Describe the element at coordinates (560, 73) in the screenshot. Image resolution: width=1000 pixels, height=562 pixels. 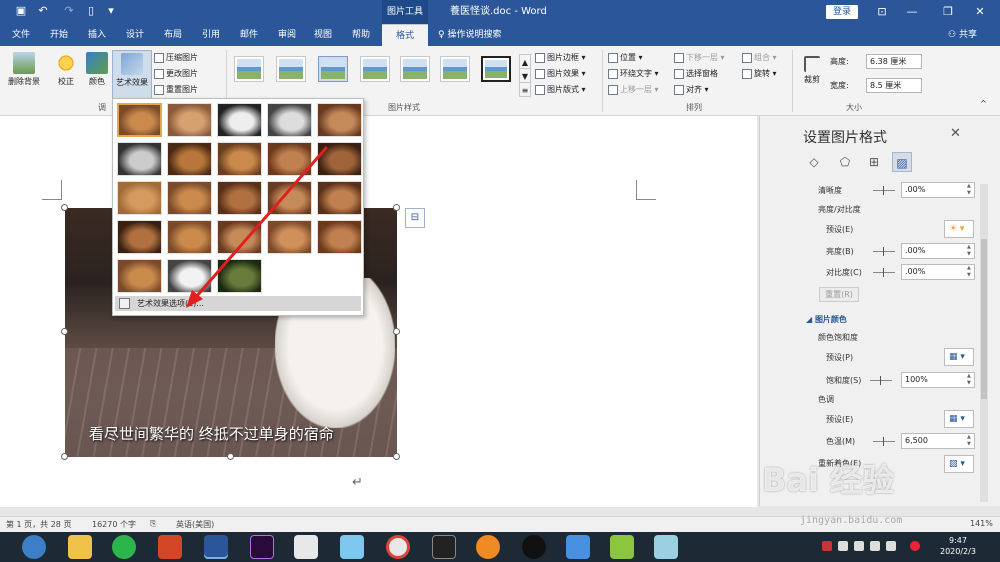
I see `picture-effects-button: 图片效果 ▾` at that location.